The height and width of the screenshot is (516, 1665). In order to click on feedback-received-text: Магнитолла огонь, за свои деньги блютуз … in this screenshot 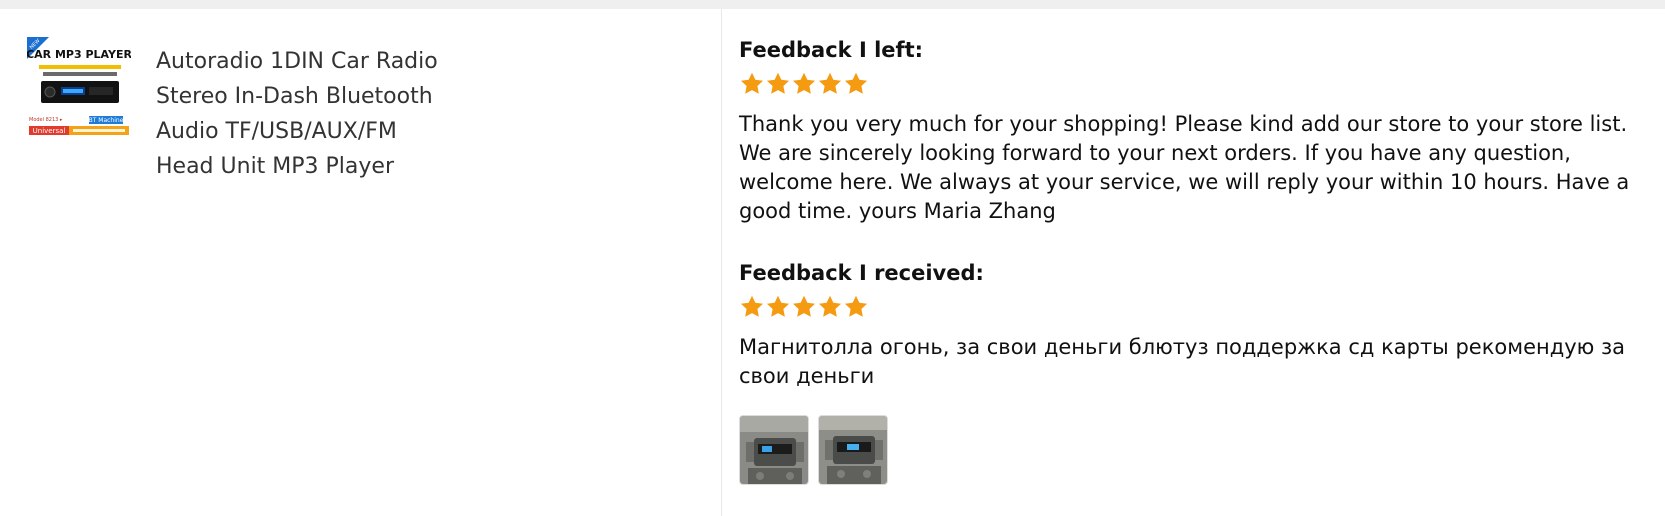, I will do `click(1182, 361)`.